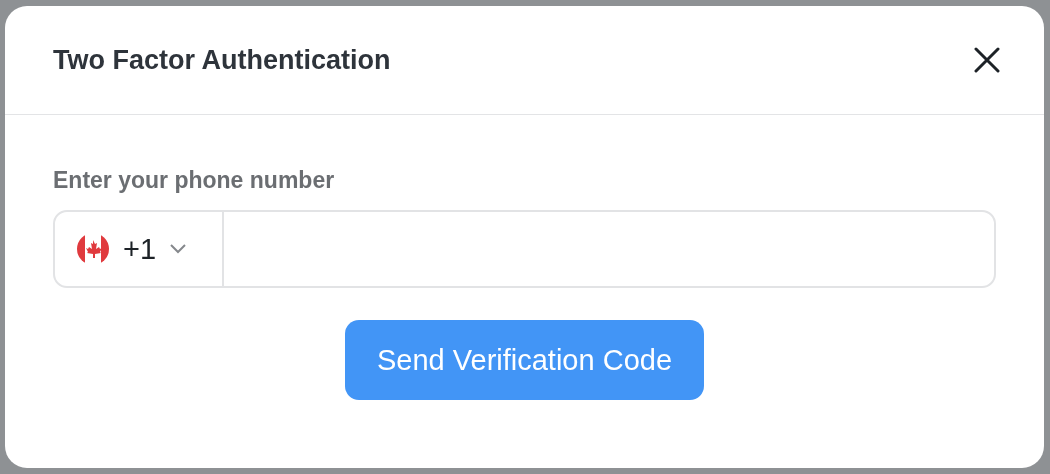  I want to click on chevron-down-icon, so click(178, 249).